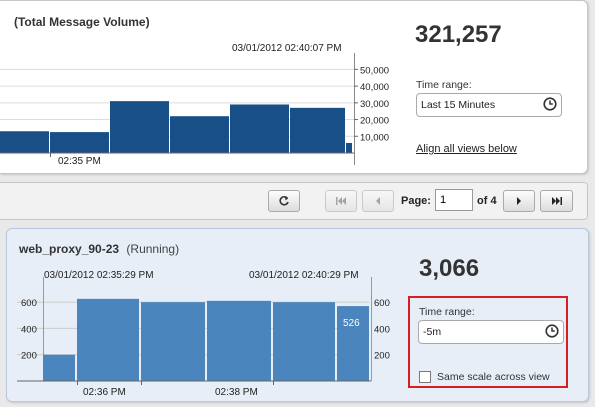 Image resolution: width=595 pixels, height=407 pixels. I want to click on page-count: of 4, so click(487, 201).